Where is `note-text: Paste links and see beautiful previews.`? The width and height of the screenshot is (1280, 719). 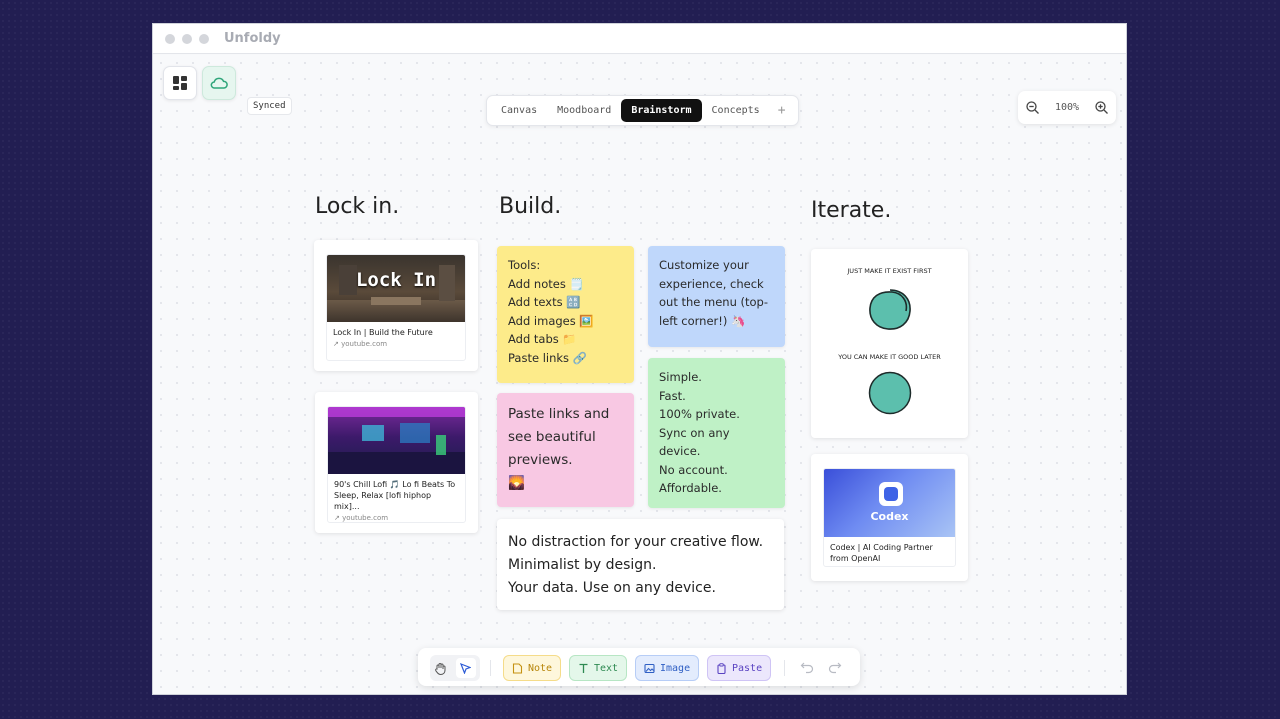 note-text: Paste links and see beautiful previews. is located at coordinates (559, 437).